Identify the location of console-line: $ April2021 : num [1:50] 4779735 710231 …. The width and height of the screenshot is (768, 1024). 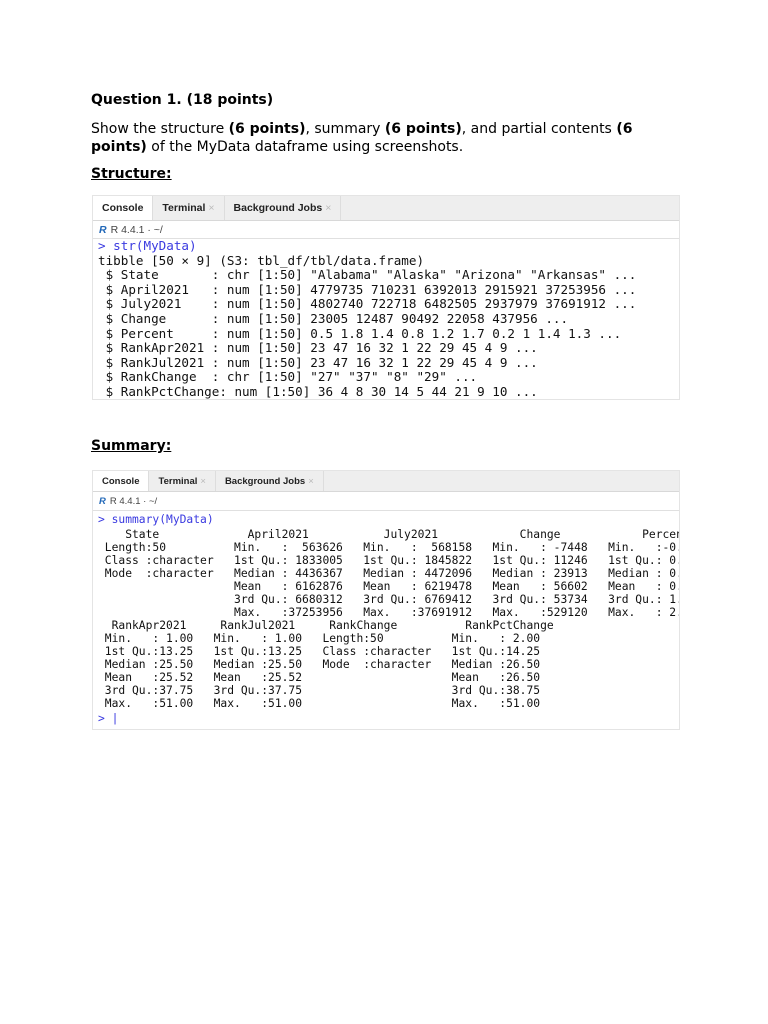
(367, 289).